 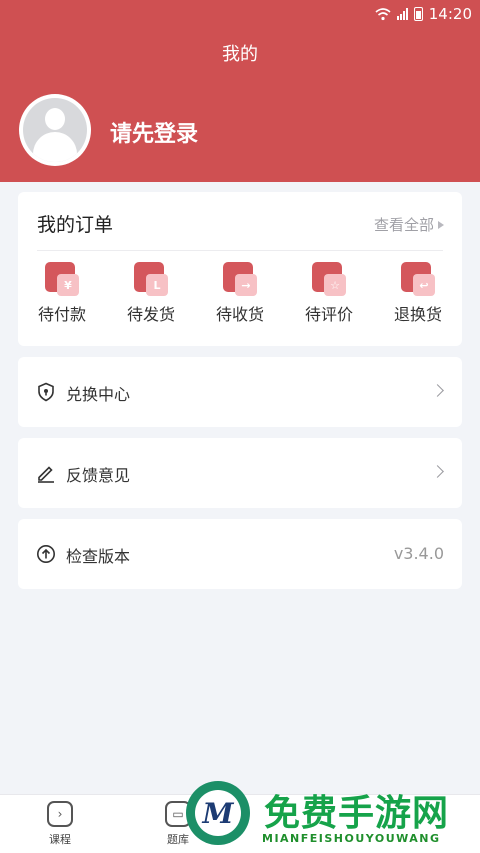 I want to click on watermark-logo: M, so click(x=218, y=813).